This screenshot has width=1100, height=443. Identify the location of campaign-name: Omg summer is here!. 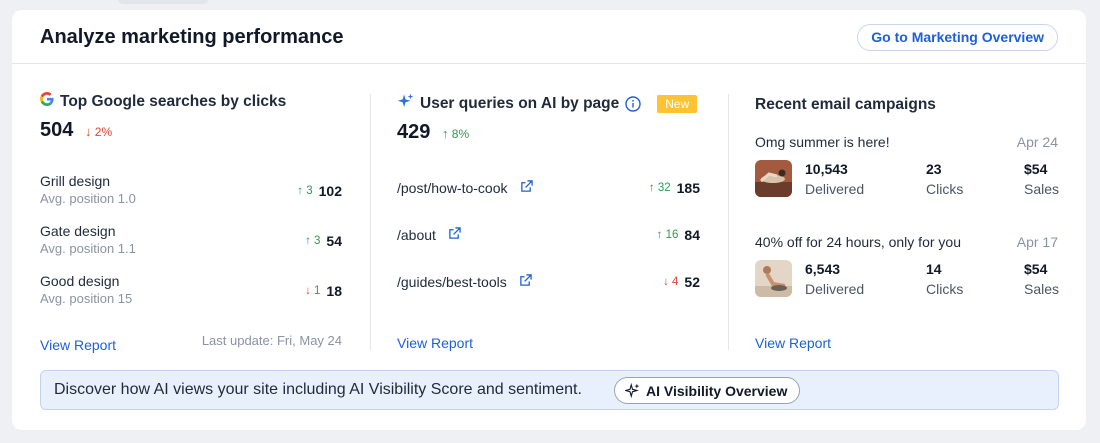
(822, 142).